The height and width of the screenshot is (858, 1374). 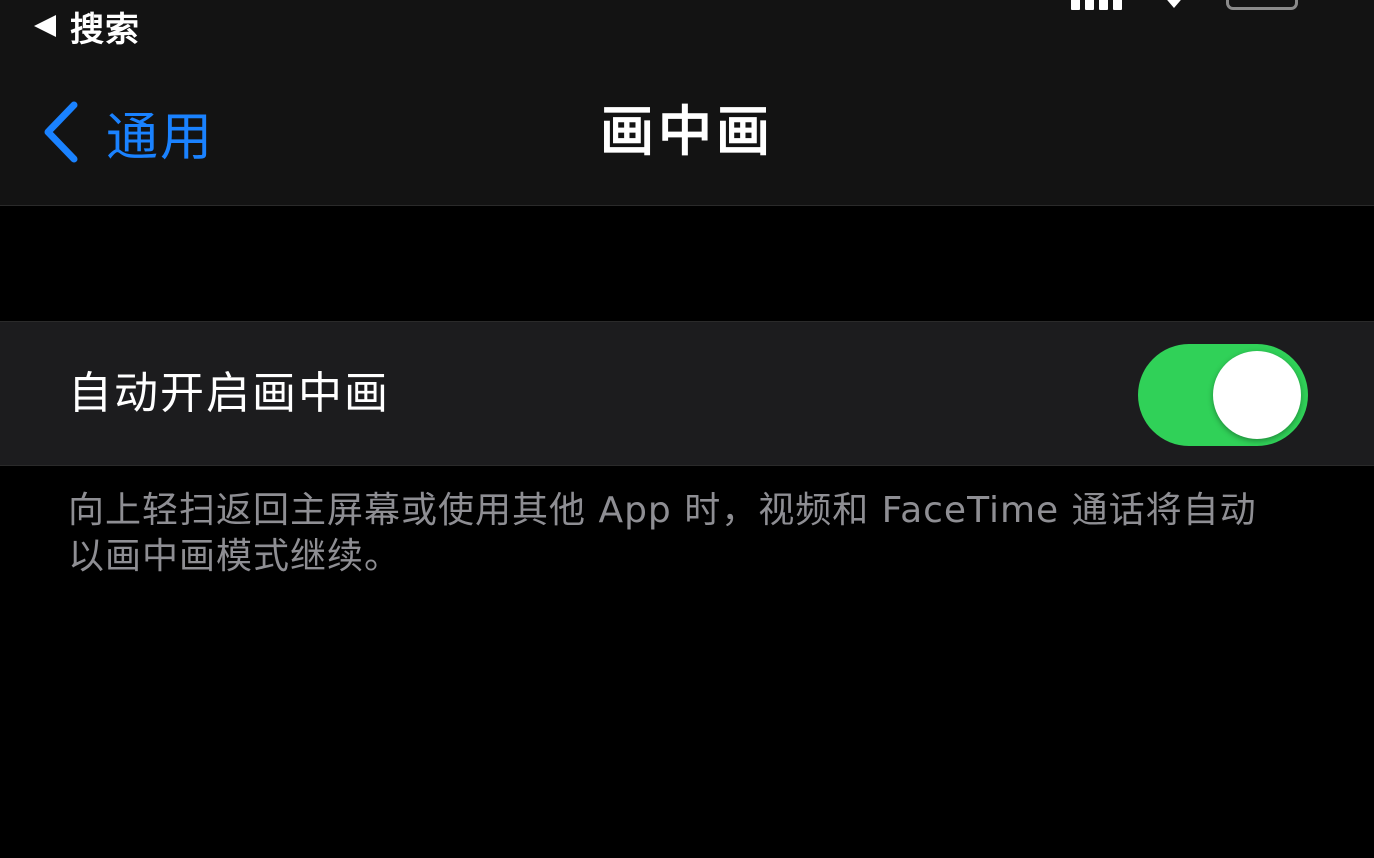 I want to click on status-back-label: 搜索, so click(x=105, y=29).